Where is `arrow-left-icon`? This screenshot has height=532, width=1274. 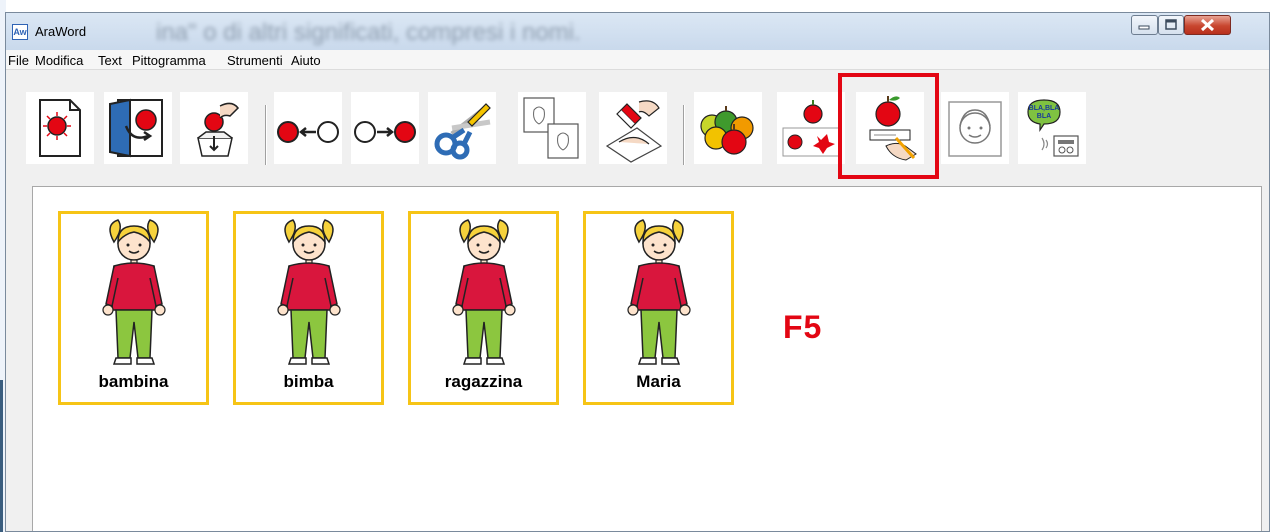 arrow-left-icon is located at coordinates (308, 132).